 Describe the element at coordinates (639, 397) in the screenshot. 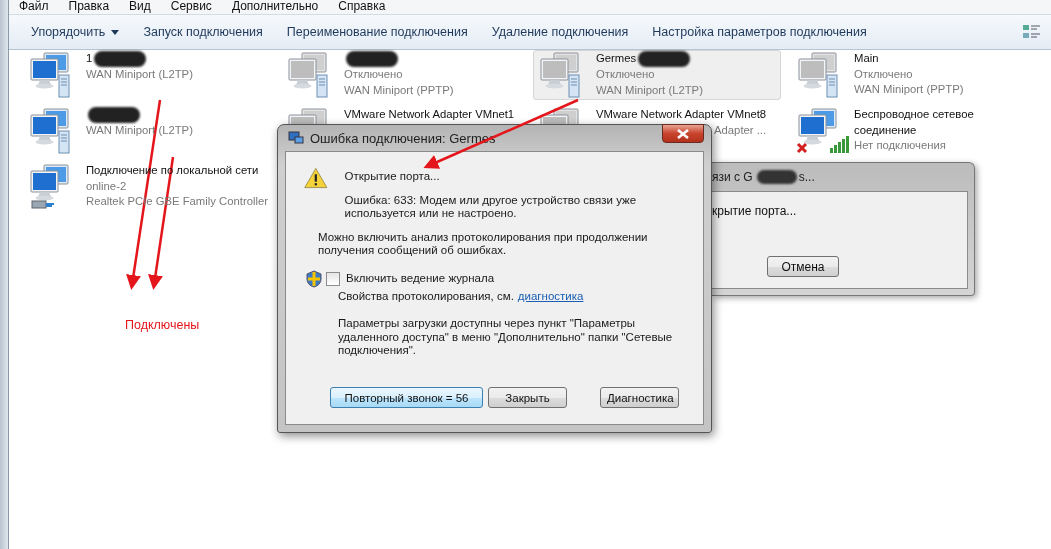

I see `dialog-button: Диагностика` at that location.